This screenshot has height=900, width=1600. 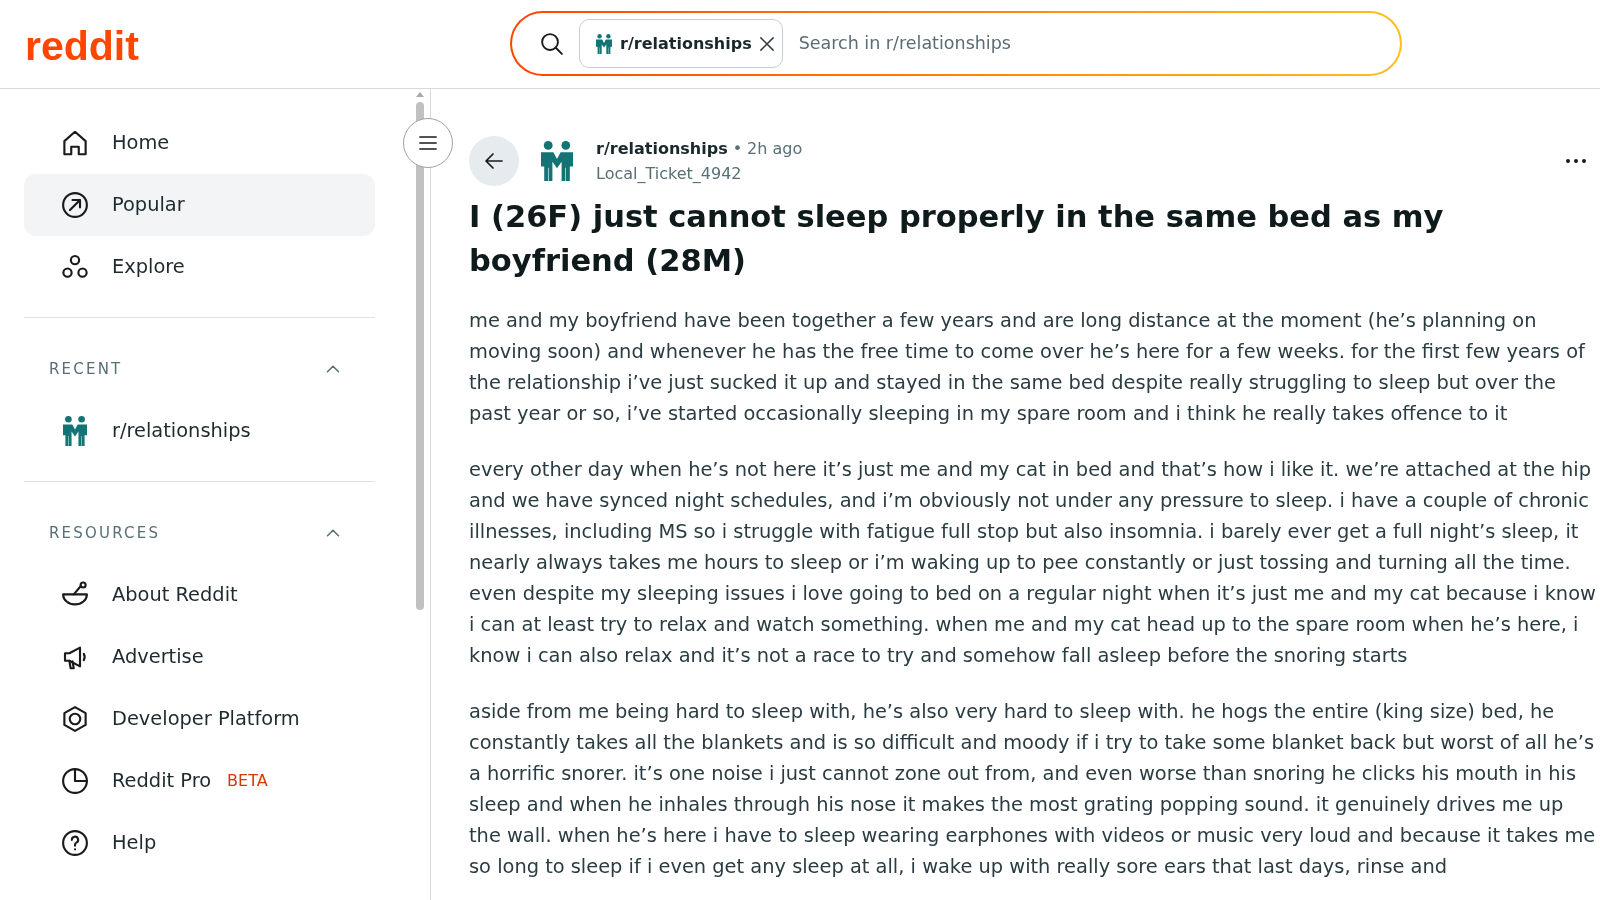 I want to click on more-icon, so click(x=1576, y=161).